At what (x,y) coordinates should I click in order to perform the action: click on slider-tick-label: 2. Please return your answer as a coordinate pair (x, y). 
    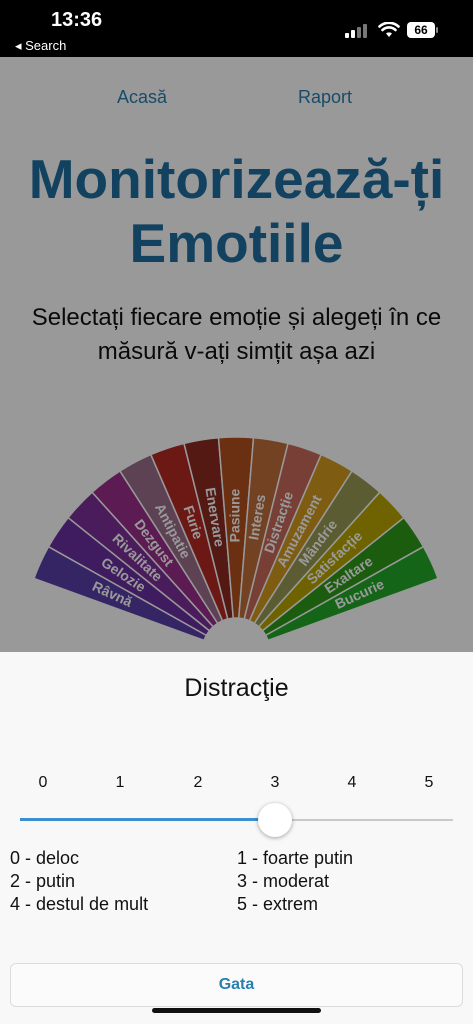
    Looking at the image, I should click on (198, 782).